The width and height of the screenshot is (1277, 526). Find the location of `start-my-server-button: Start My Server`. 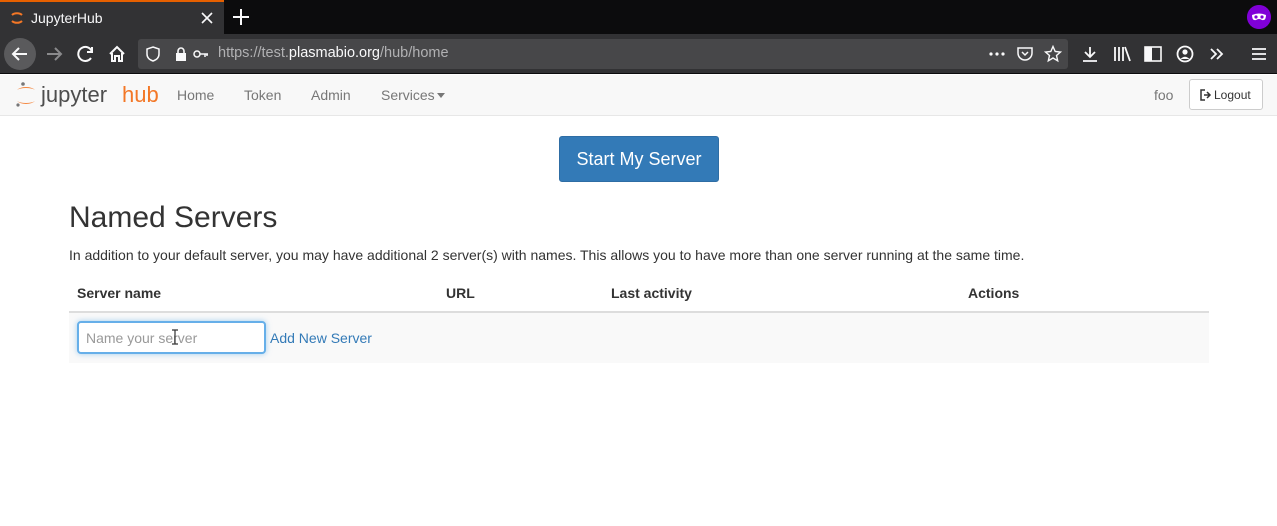

start-my-server-button: Start My Server is located at coordinates (639, 159).